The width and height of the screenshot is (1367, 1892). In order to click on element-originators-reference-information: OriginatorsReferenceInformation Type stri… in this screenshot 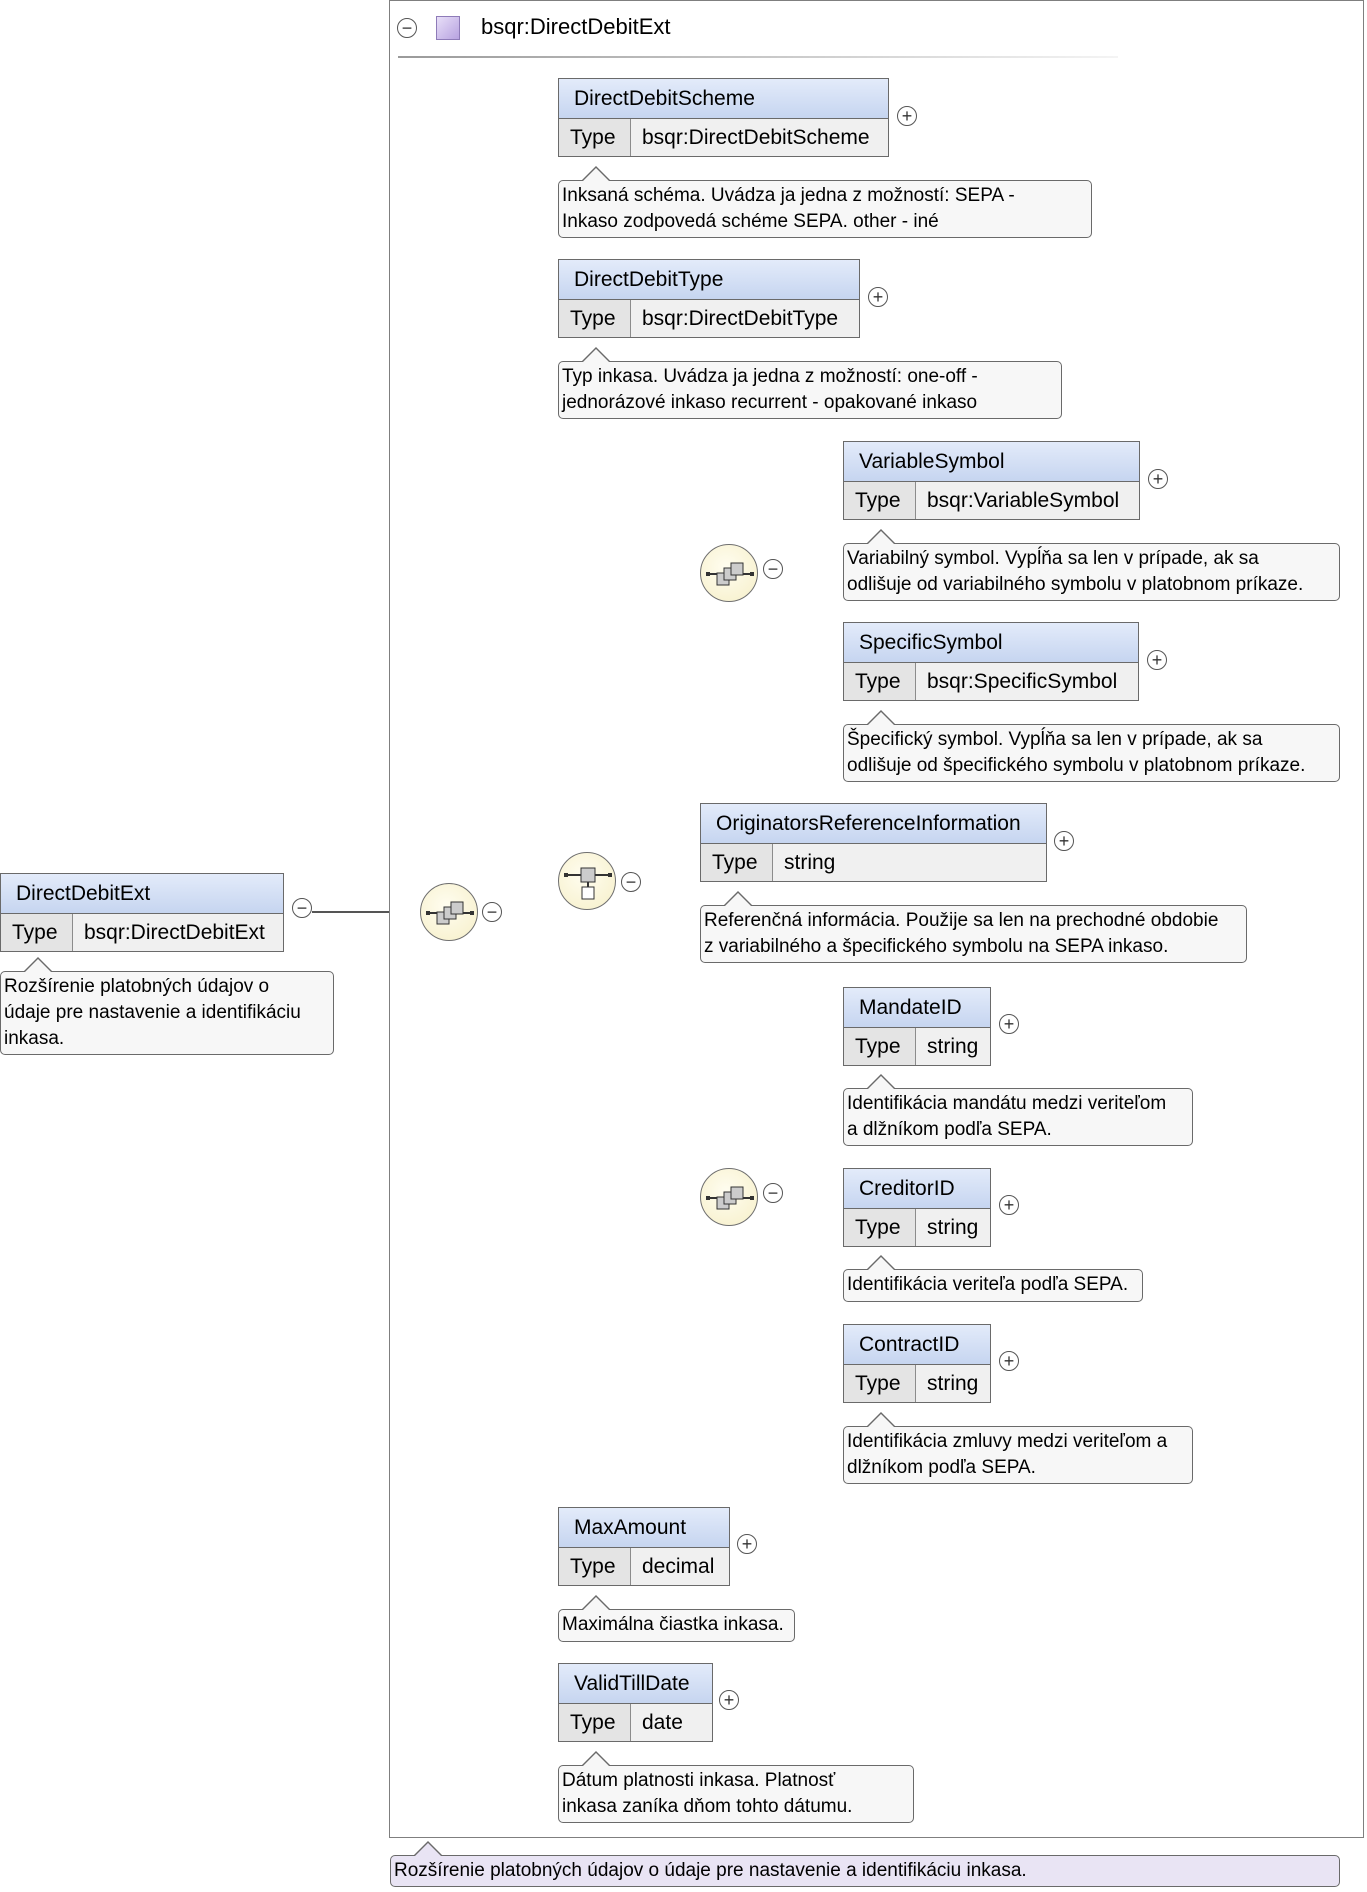, I will do `click(873, 842)`.